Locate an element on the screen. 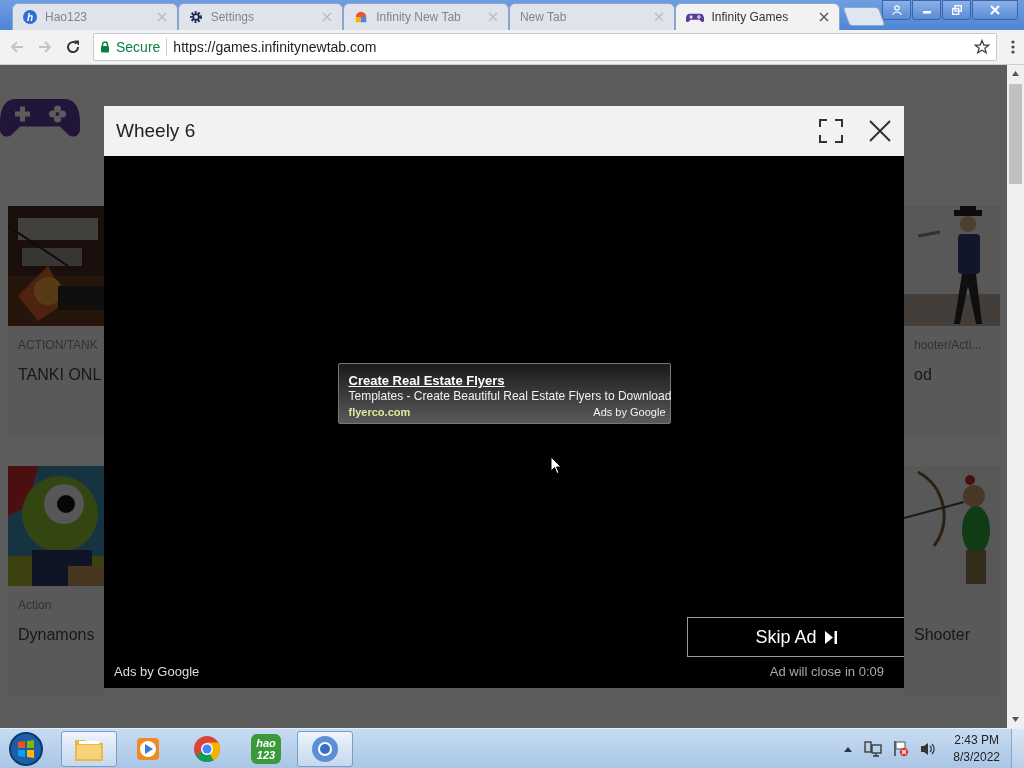 This screenshot has height=768, width=1024. browser-tab: Infinity Games is located at coordinates (757, 16).